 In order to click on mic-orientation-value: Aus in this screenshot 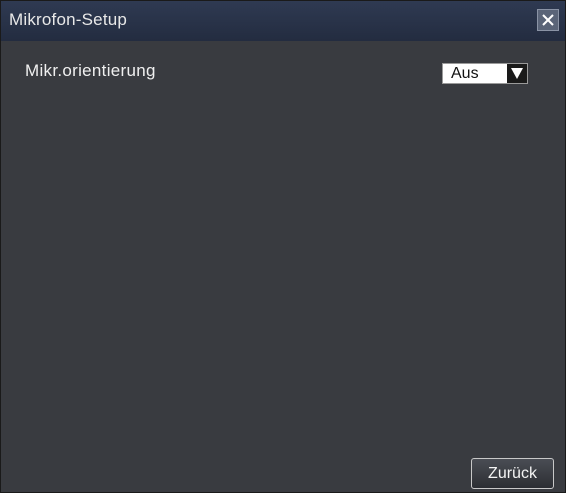, I will do `click(465, 73)`.